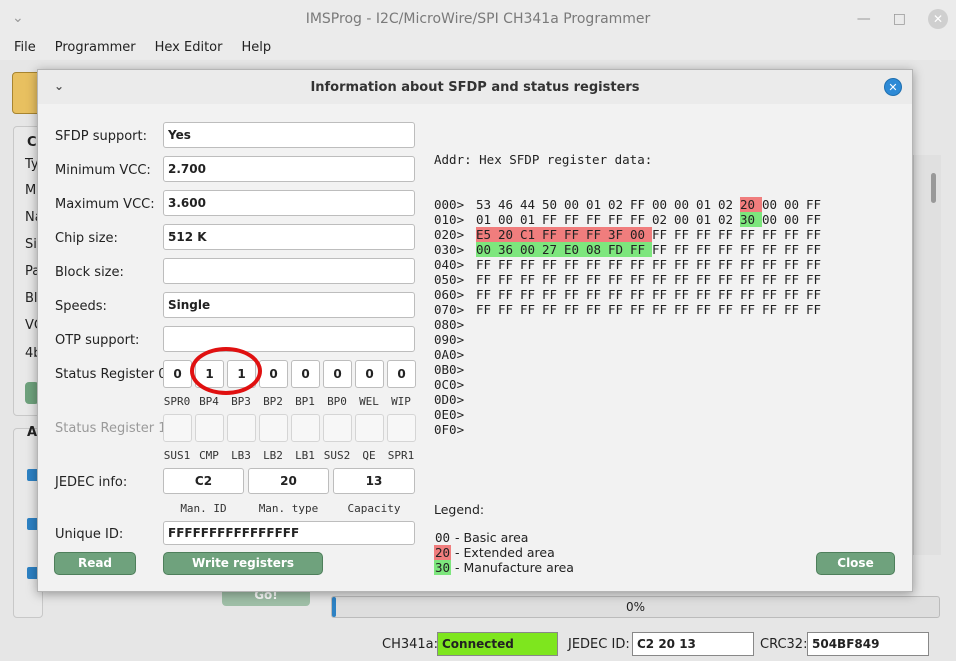  Describe the element at coordinates (273, 401) in the screenshot. I see `sr0-name-bp2: BP2` at that location.